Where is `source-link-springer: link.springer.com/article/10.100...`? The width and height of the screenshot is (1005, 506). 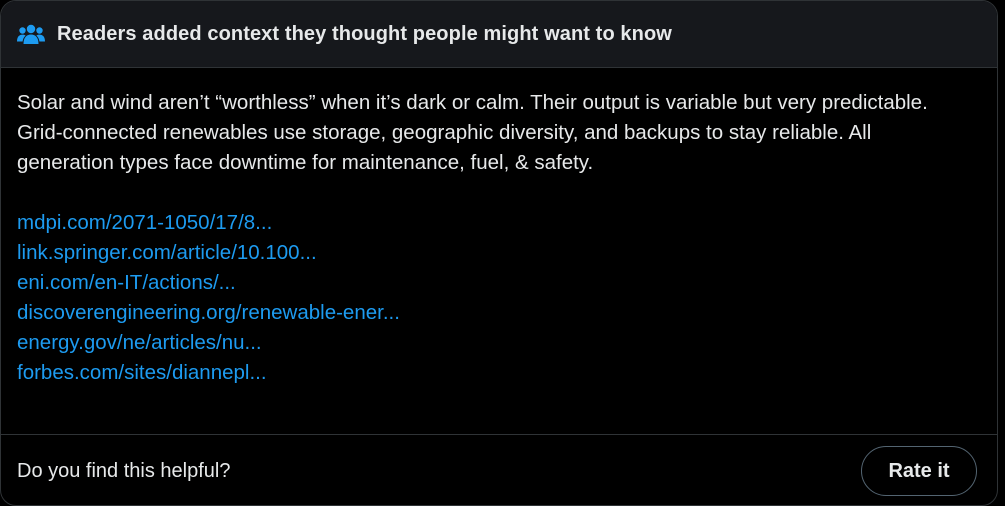 source-link-springer: link.springer.com/article/10.100... is located at coordinates (167, 253).